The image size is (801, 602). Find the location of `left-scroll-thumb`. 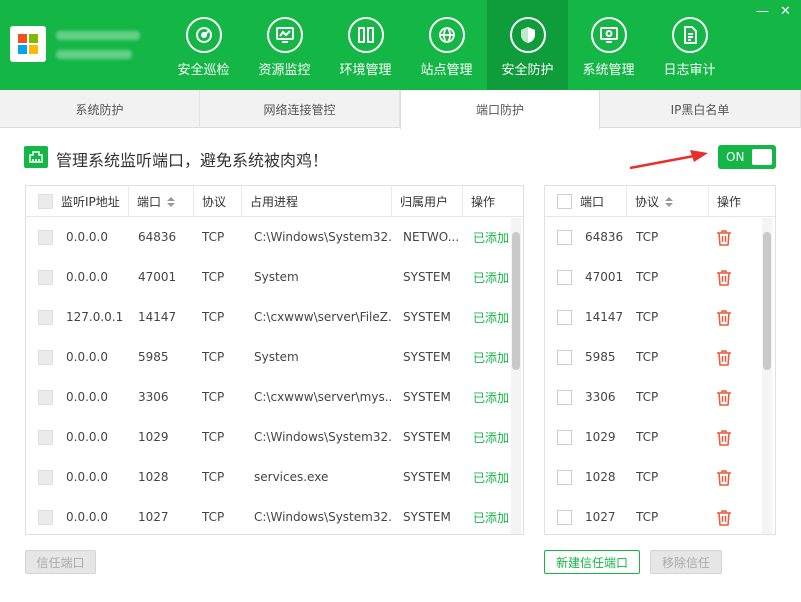

left-scroll-thumb is located at coordinates (516, 301).